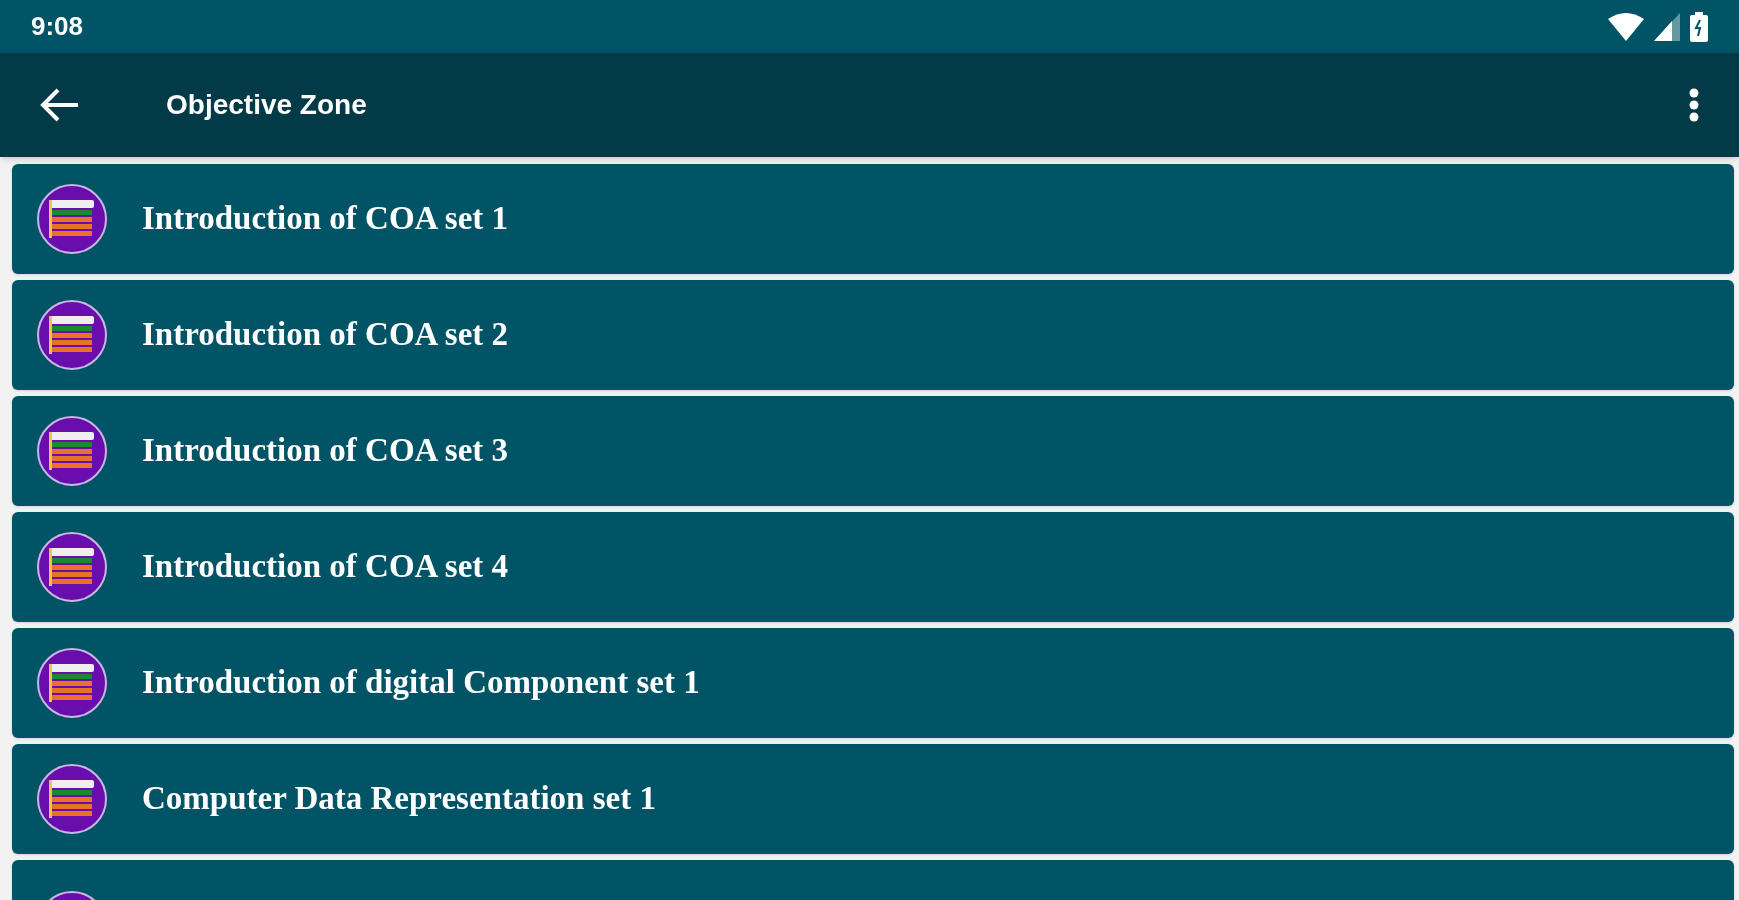 This screenshot has height=900, width=1739. Describe the element at coordinates (325, 451) in the screenshot. I see `item-title: Introduction of COA set 3` at that location.